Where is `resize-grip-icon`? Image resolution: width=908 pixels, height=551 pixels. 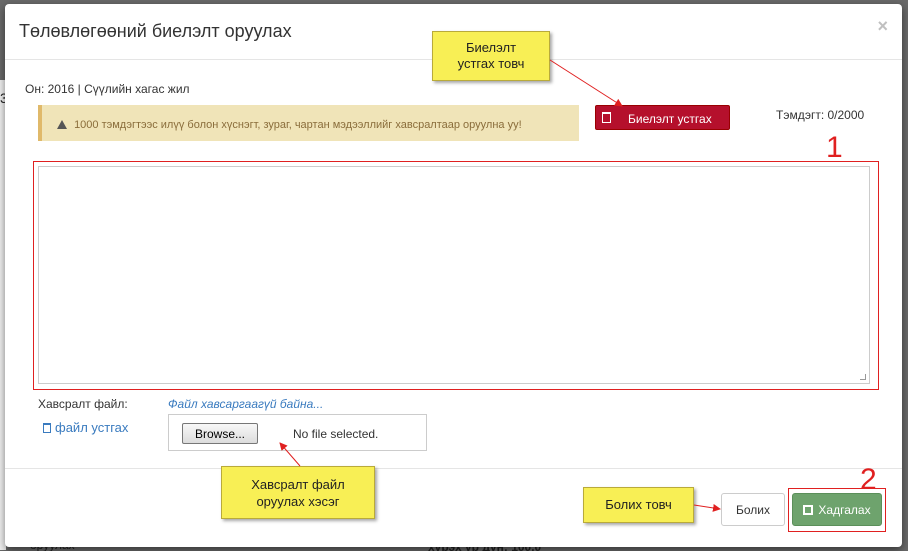 resize-grip-icon is located at coordinates (863, 377).